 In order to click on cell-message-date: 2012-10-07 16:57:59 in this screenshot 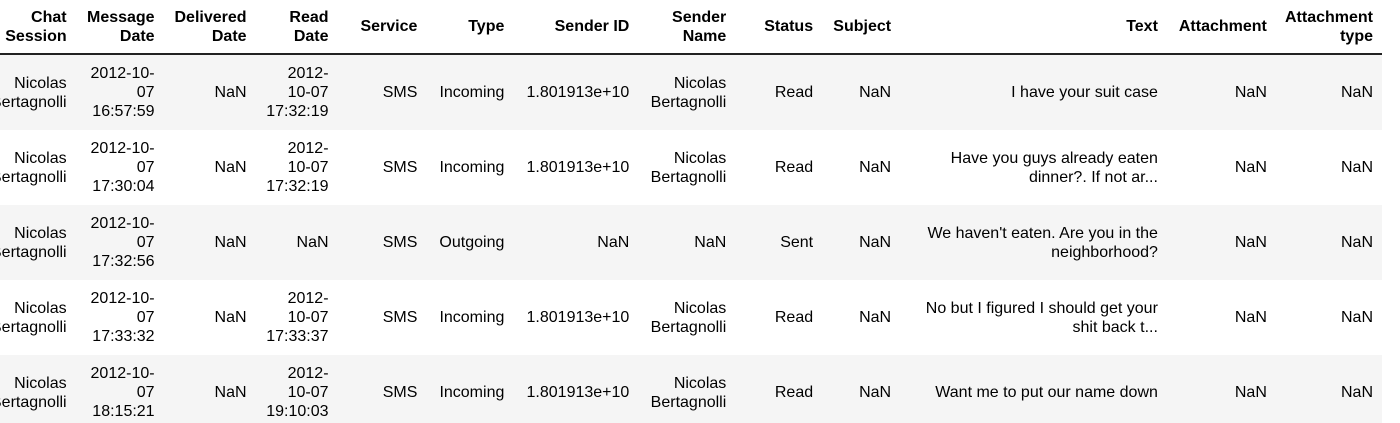, I will do `click(119, 92)`.